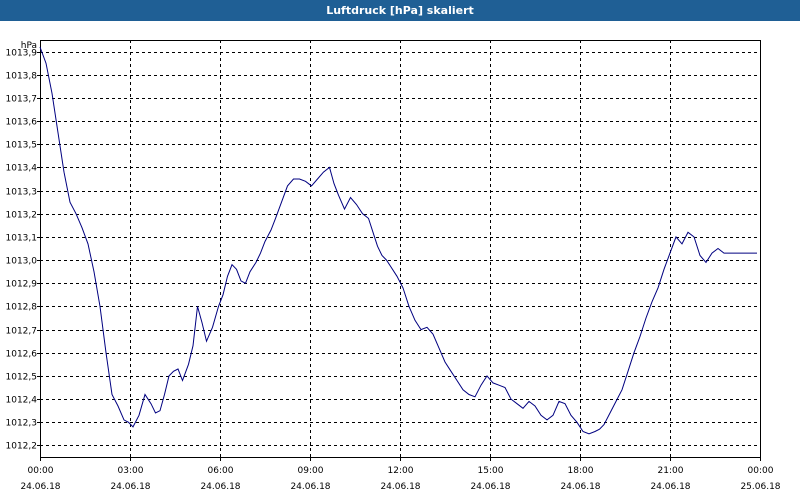 This screenshot has height=500, width=800. What do you see at coordinates (22, 77) in the screenshot?
I see `y-tick-label: 1013,8` at bounding box center [22, 77].